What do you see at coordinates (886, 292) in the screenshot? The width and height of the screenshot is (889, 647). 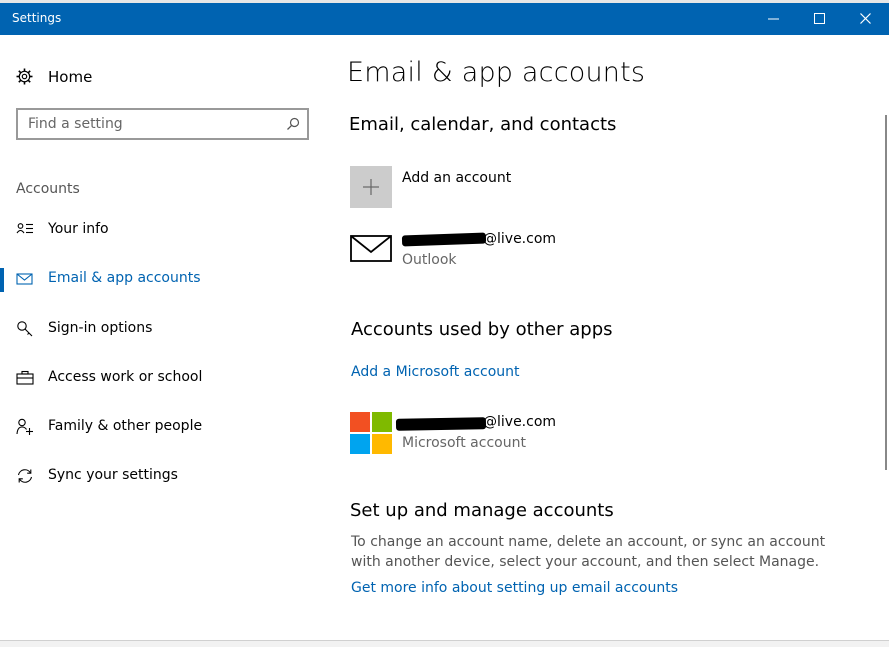 I see `scrollbar-thumb` at bounding box center [886, 292].